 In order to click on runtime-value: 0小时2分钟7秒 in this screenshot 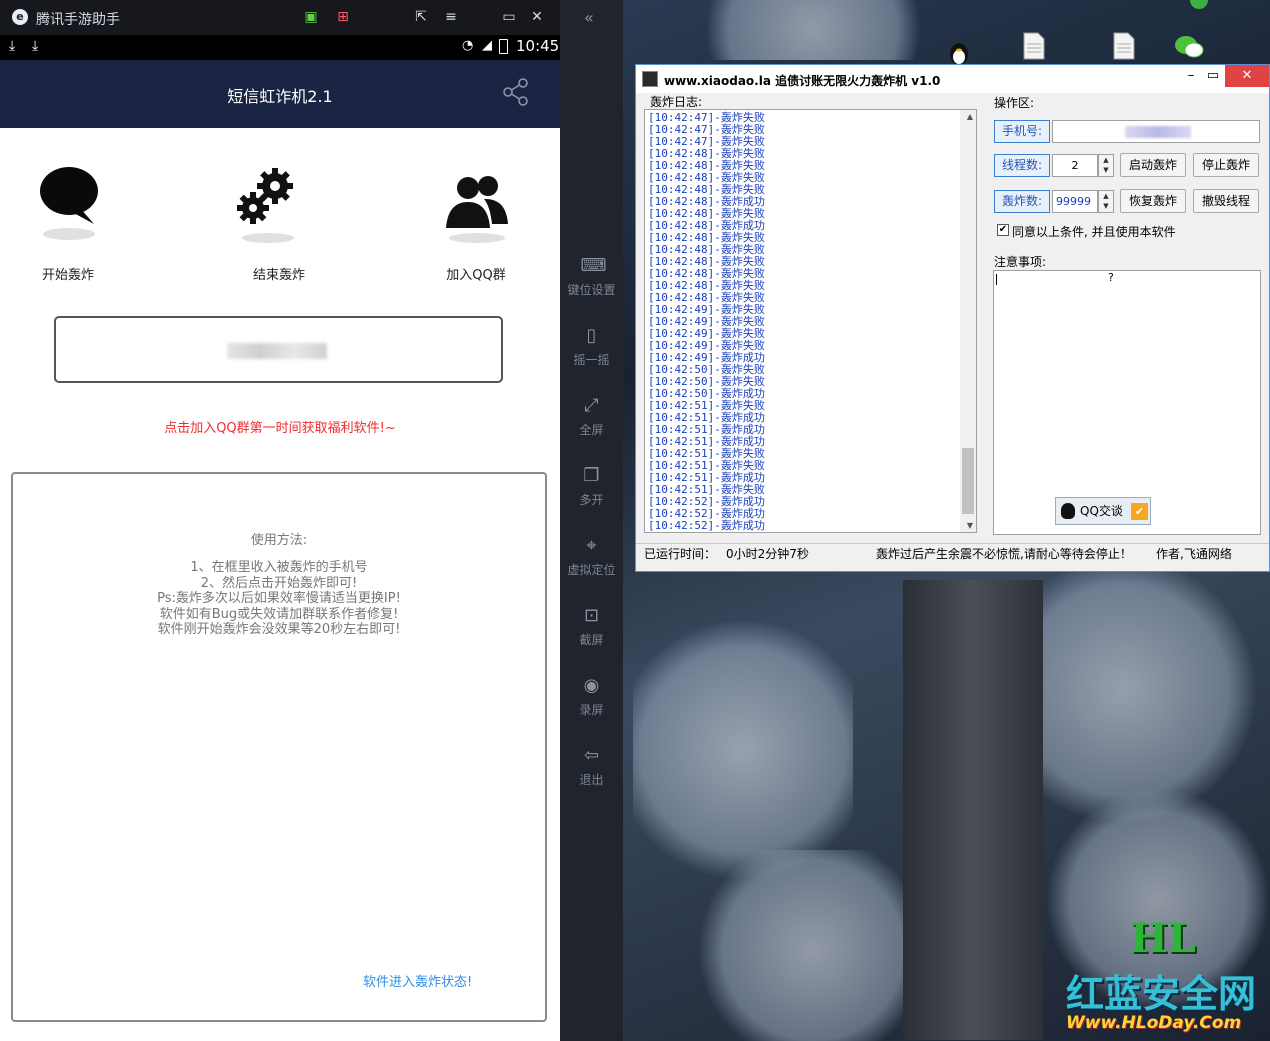, I will do `click(767, 554)`.